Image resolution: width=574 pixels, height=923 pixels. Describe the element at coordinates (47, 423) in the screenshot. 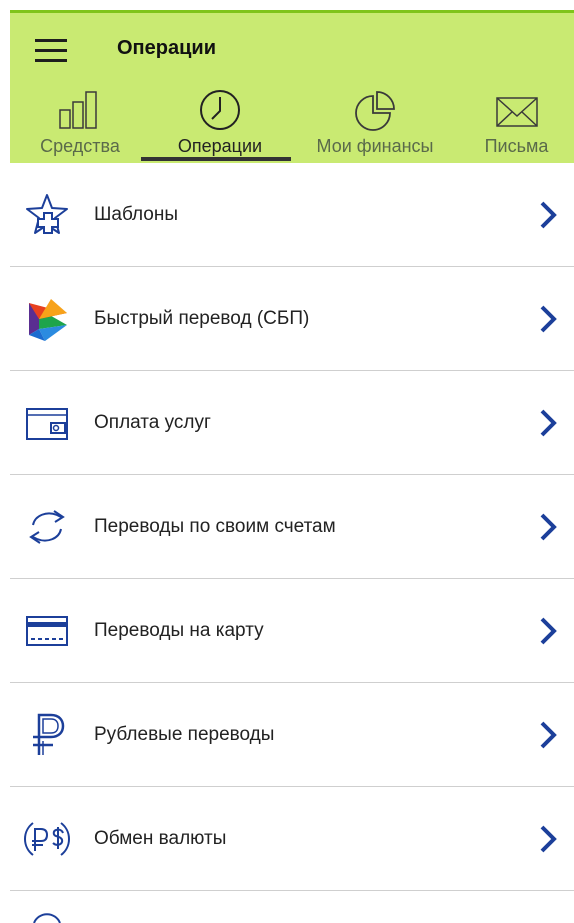

I see `wallet-icon` at that location.